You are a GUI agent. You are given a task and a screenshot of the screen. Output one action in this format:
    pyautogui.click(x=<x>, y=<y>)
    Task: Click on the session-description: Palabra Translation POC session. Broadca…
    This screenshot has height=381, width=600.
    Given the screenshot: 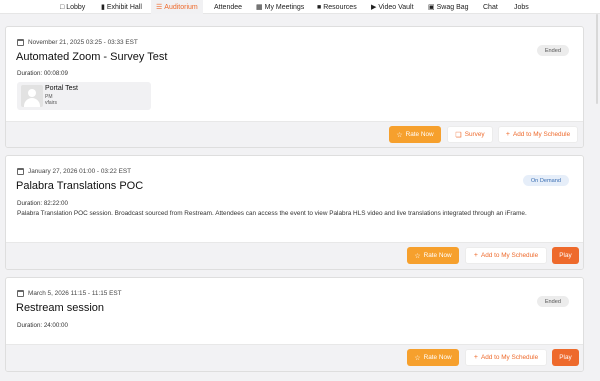 What is the action you would take?
    pyautogui.click(x=272, y=213)
    